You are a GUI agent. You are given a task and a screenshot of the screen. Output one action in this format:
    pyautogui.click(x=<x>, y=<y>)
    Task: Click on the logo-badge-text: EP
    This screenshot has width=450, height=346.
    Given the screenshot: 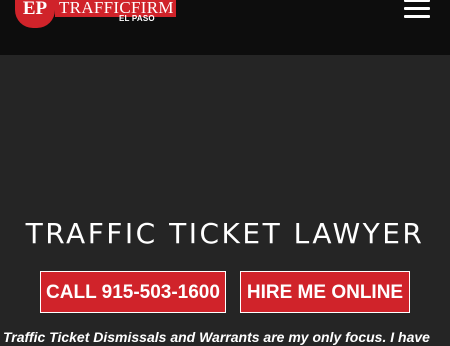 What is the action you would take?
    pyautogui.click(x=35, y=9)
    